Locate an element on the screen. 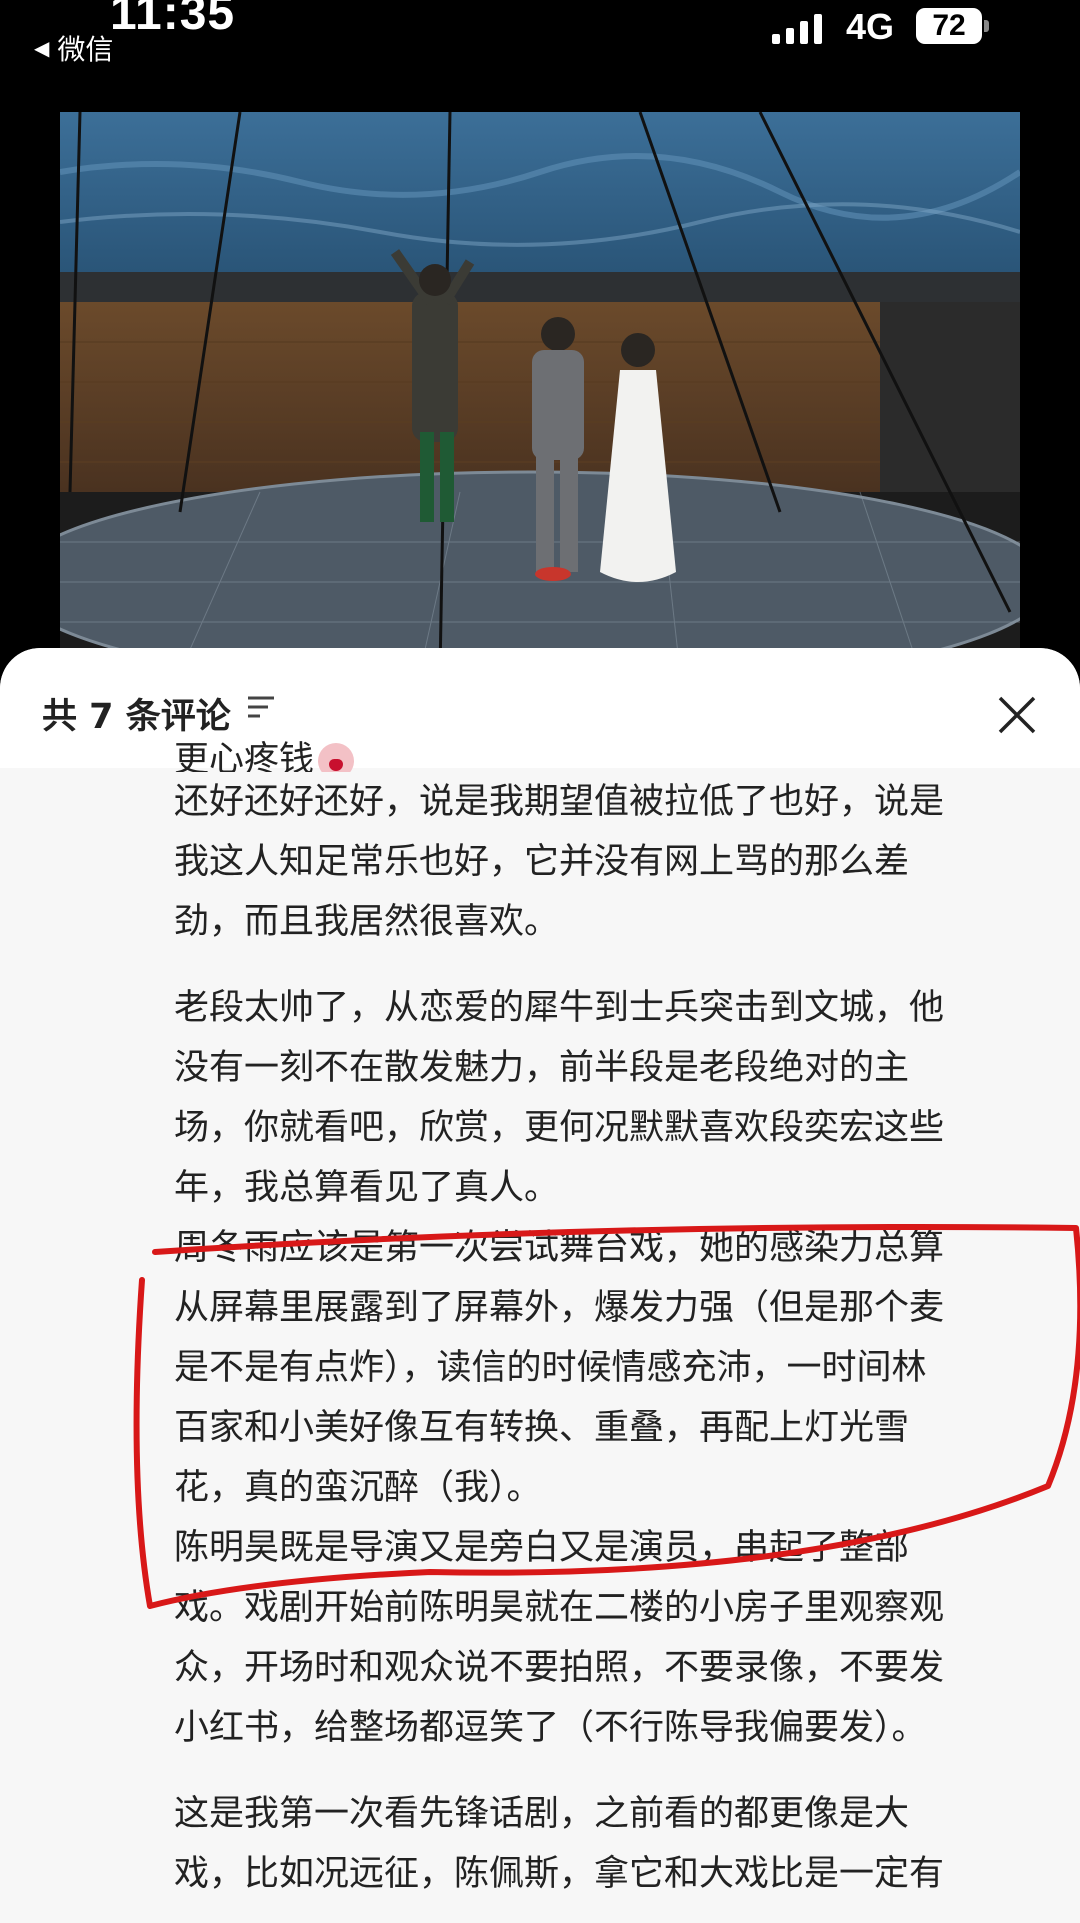  comment-line: 周冬雨应该是第一次尝试舞台戏，她的感染力总算 is located at coordinates (559, 1248).